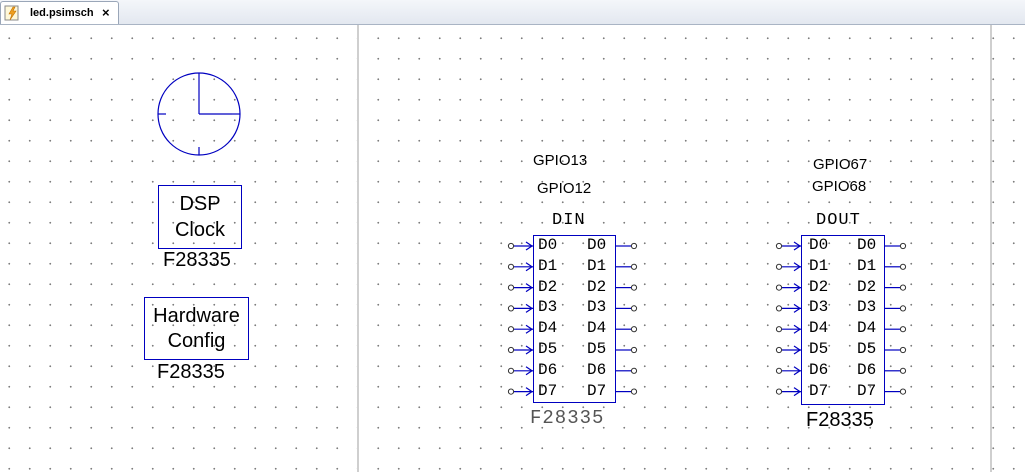  What do you see at coordinates (512, 12) in the screenshot?
I see `document-tab-bar: led.psimsch ×` at bounding box center [512, 12].